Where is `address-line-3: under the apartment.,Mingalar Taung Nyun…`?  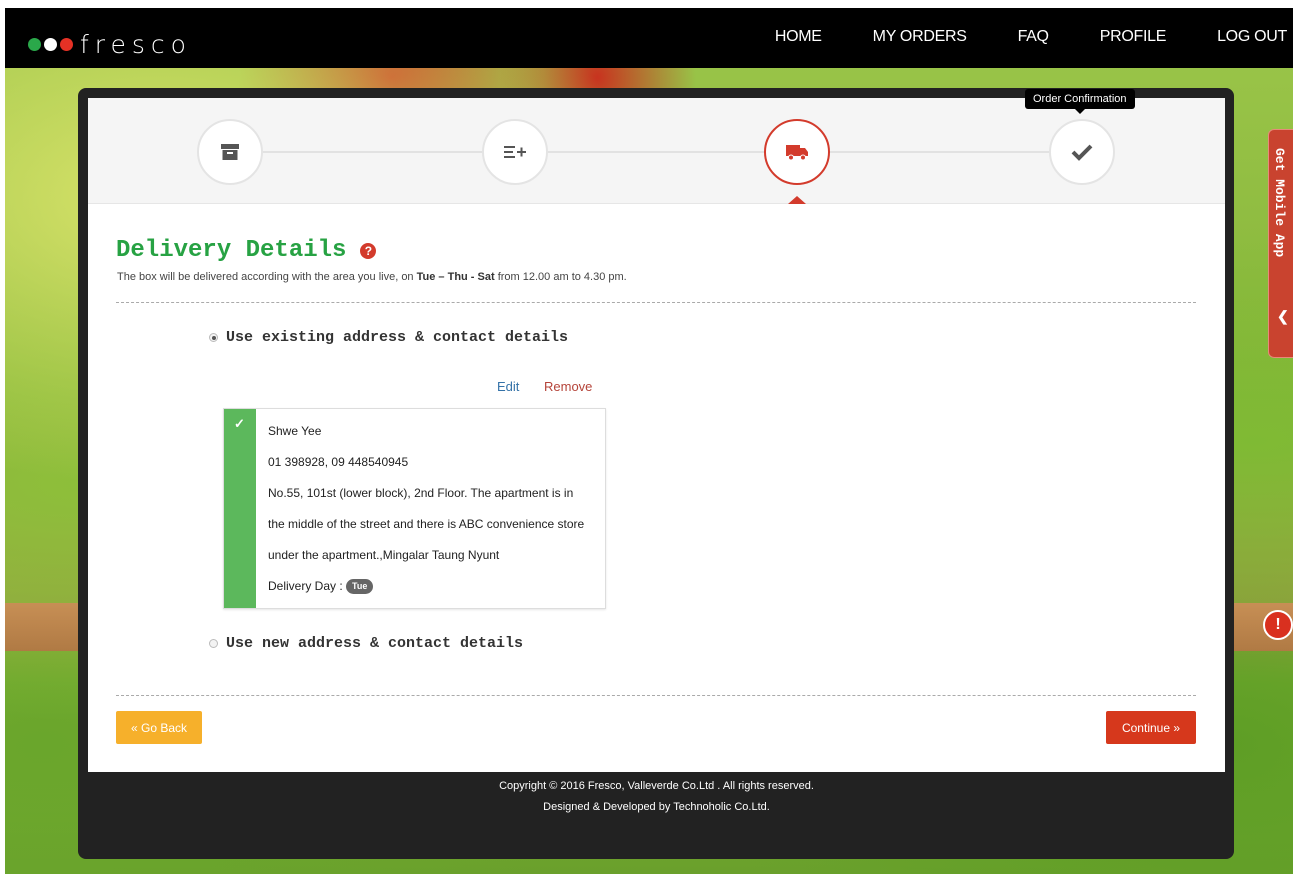
address-line-3: under the apartment.,Mingalar Taung Nyun… is located at coordinates (384, 555).